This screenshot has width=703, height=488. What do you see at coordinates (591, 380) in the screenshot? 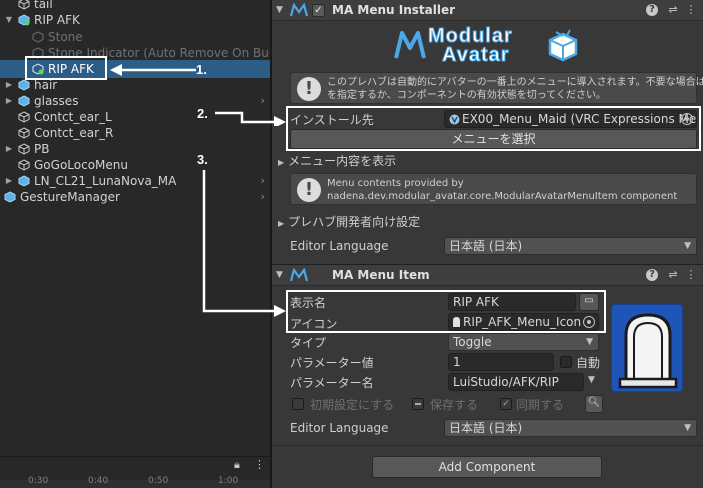
I see `parameter-dropdown-arrow-icon: ▼` at bounding box center [591, 380].